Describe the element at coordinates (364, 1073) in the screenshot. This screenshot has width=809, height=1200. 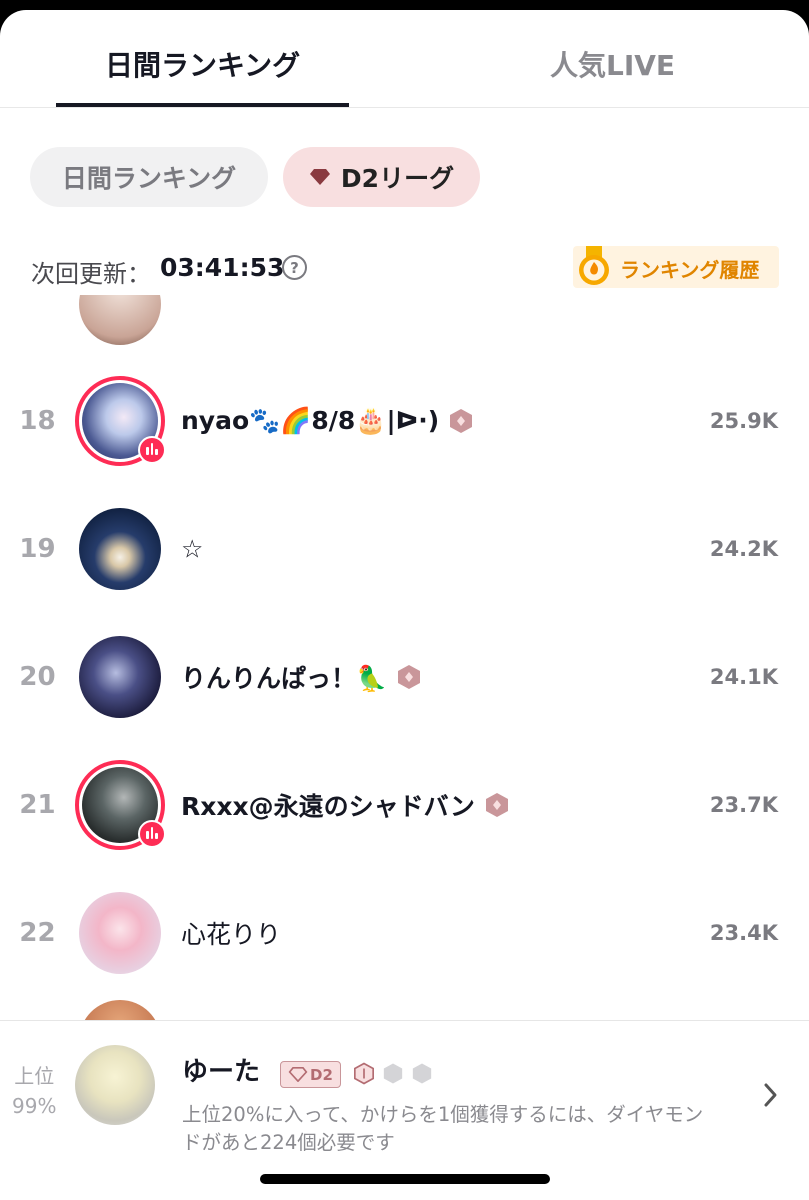
I see `shard-filled-icon` at that location.